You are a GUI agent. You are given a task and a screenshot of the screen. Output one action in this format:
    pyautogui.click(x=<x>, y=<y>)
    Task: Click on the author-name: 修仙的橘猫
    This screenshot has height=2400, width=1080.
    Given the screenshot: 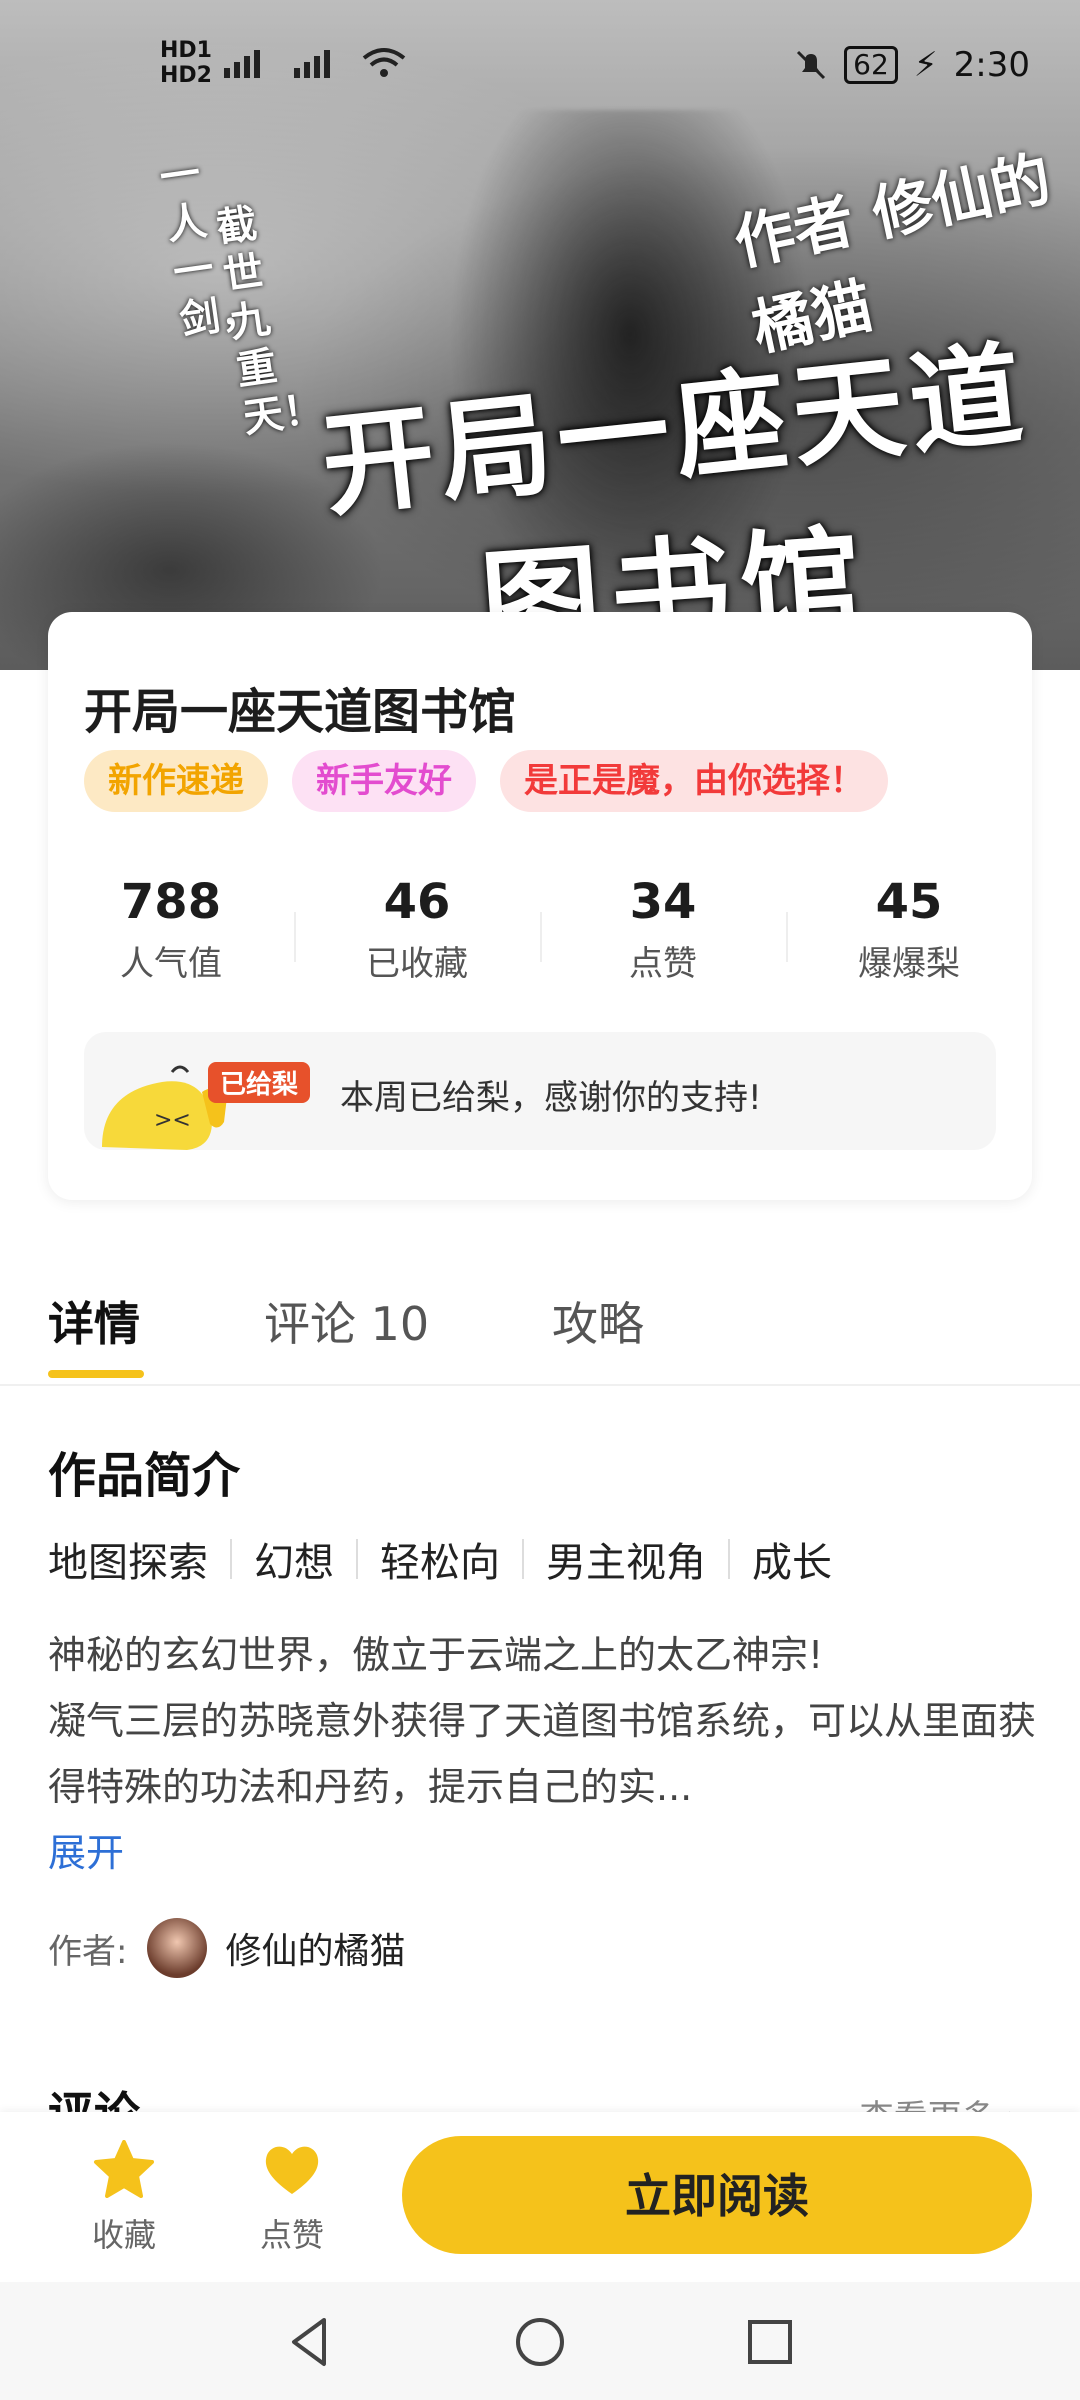 What is the action you would take?
    pyautogui.click(x=315, y=1948)
    